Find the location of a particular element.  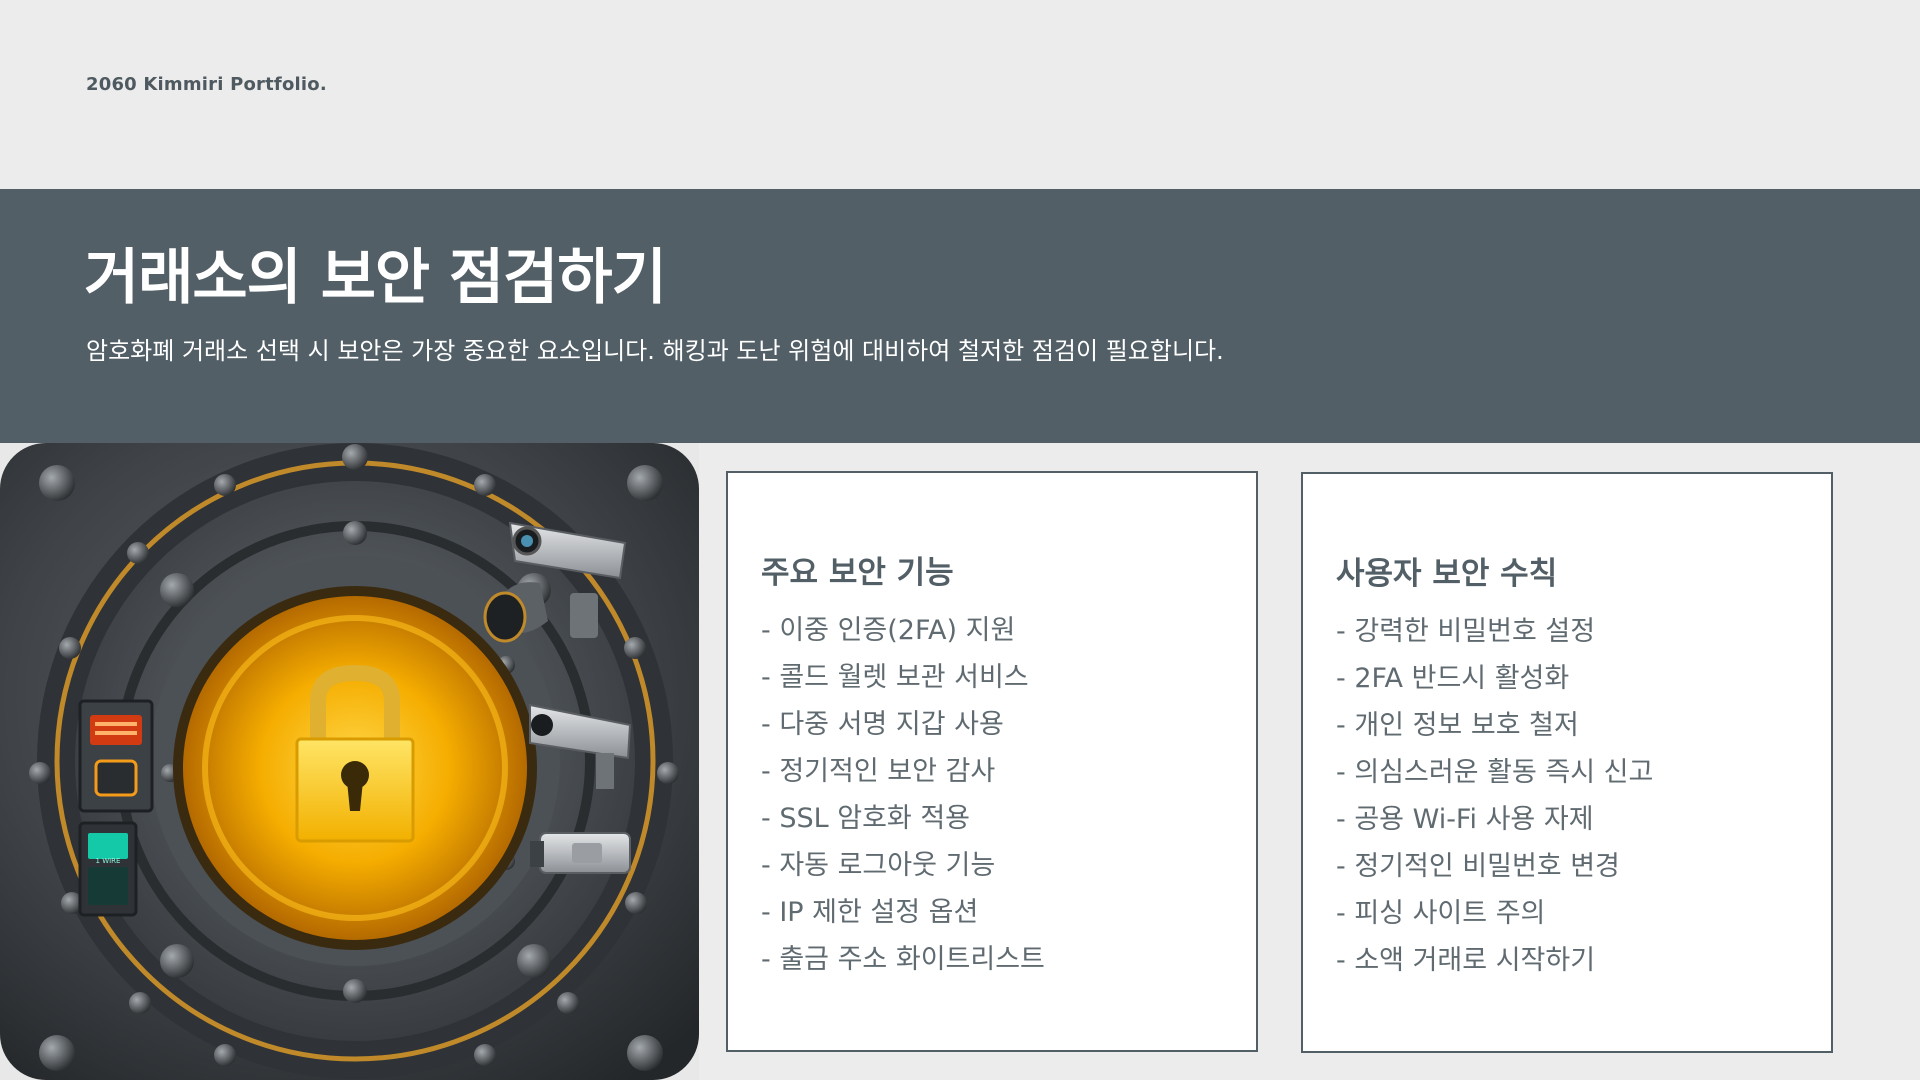

camera-icon is located at coordinates (580, 853).